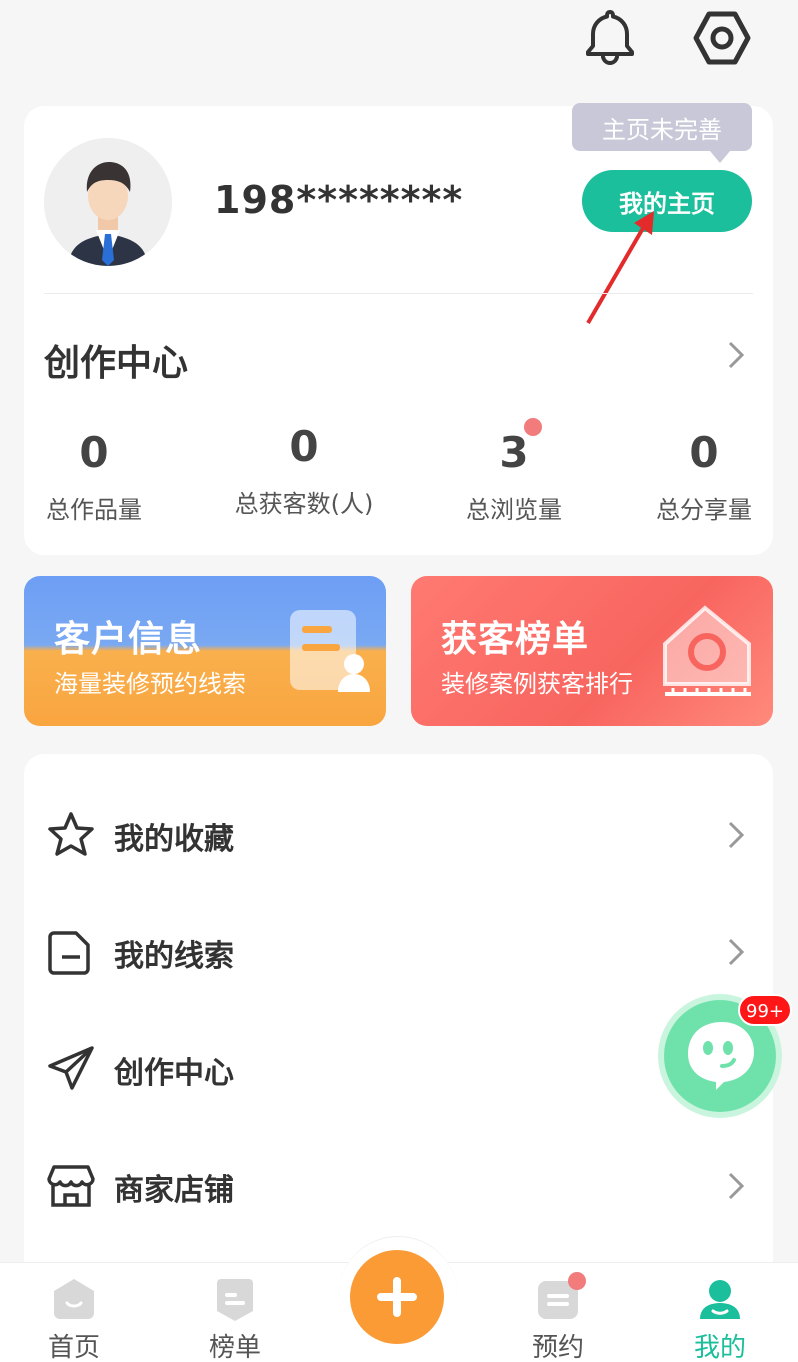 This screenshot has width=798, height=1362. Describe the element at coordinates (71, 1186) in the screenshot. I see `store-icon` at that location.